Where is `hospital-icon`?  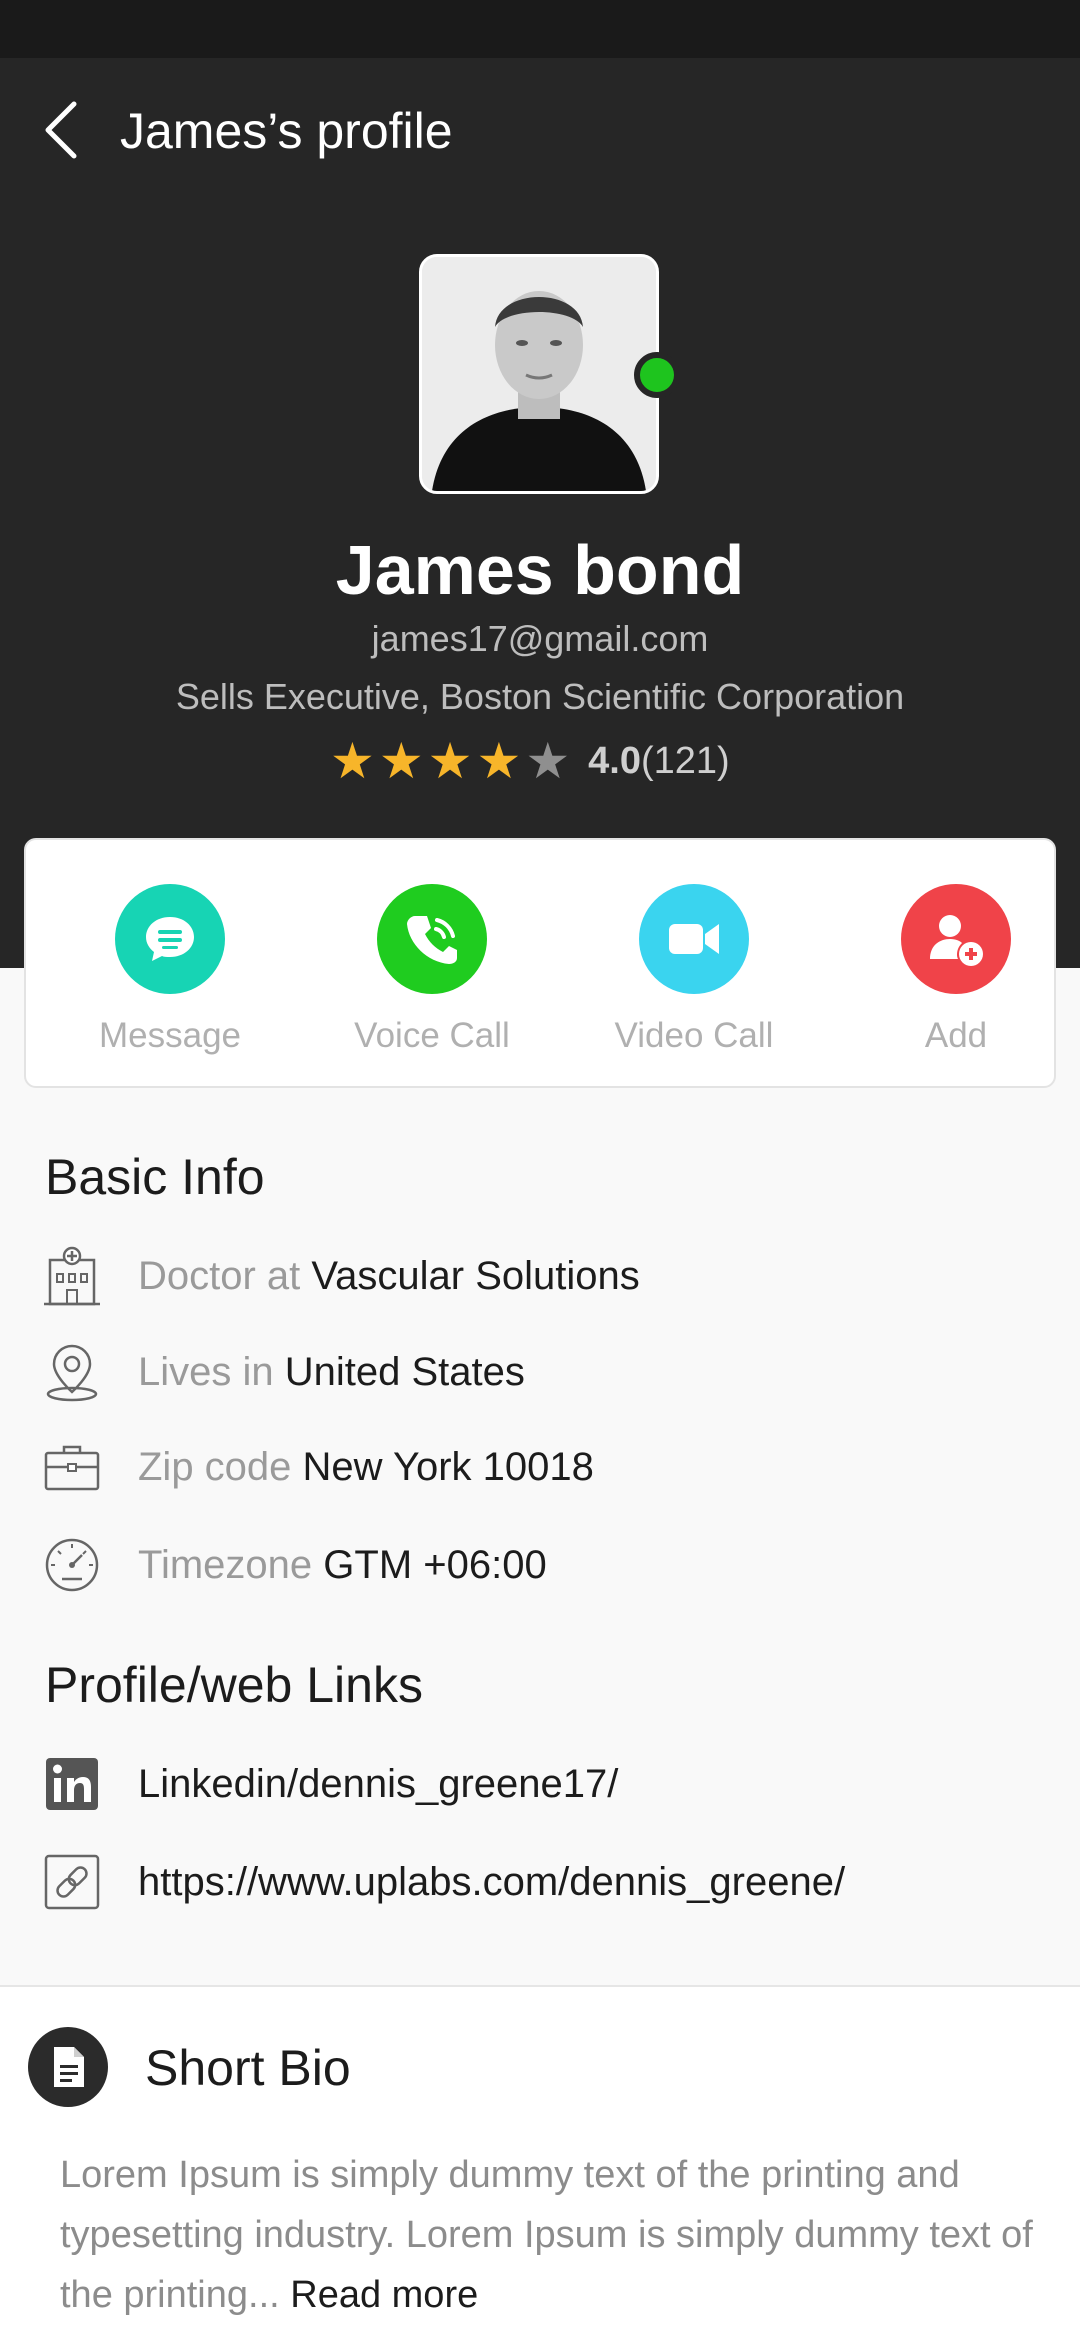 hospital-icon is located at coordinates (72, 1276).